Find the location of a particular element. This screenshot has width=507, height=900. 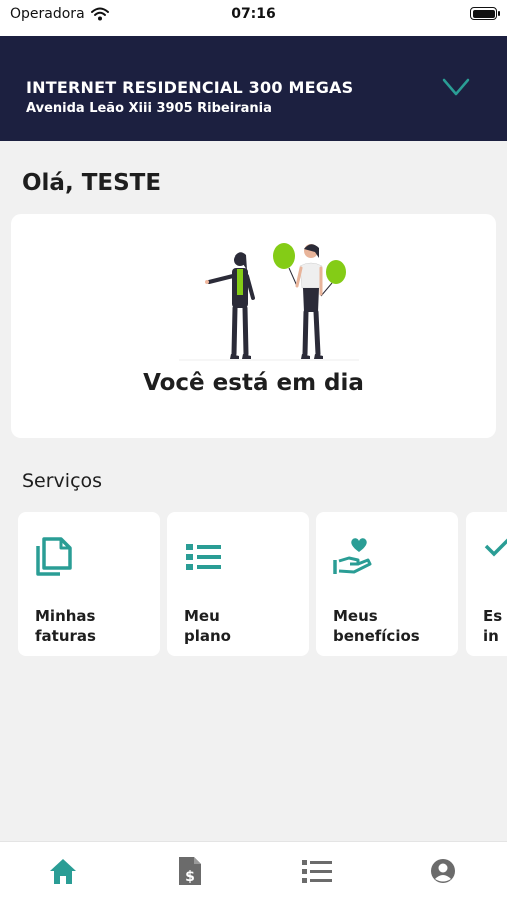

chevron-down-icon is located at coordinates (456, 87).